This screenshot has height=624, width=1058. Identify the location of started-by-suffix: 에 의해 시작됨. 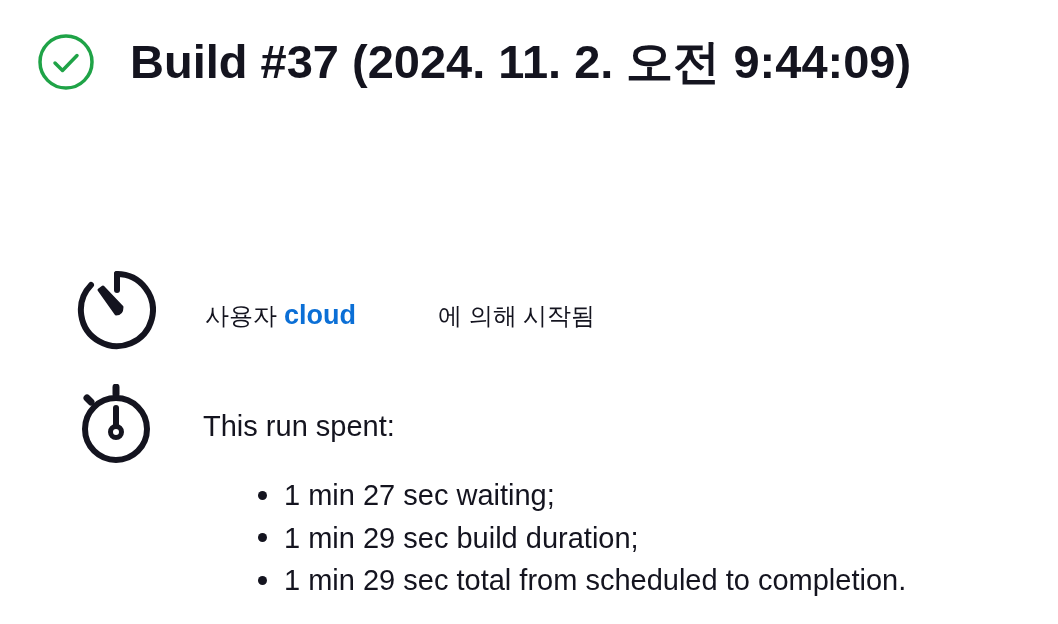
(517, 315).